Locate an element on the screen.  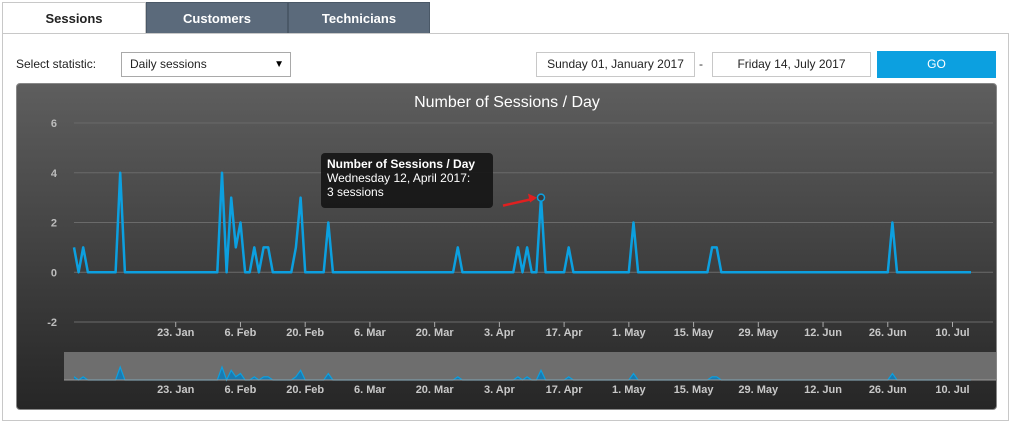
tab-bar: Sessions Customers Technicians is located at coordinates (216, 18).